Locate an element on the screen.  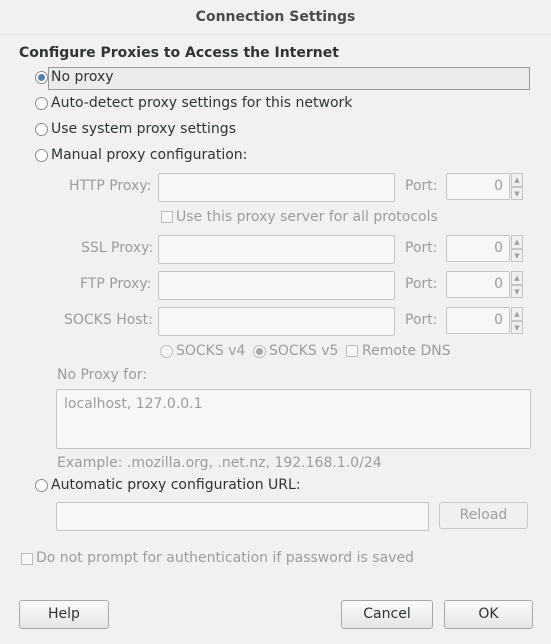
socks-port-down-icon: ▼ is located at coordinates (517, 327).